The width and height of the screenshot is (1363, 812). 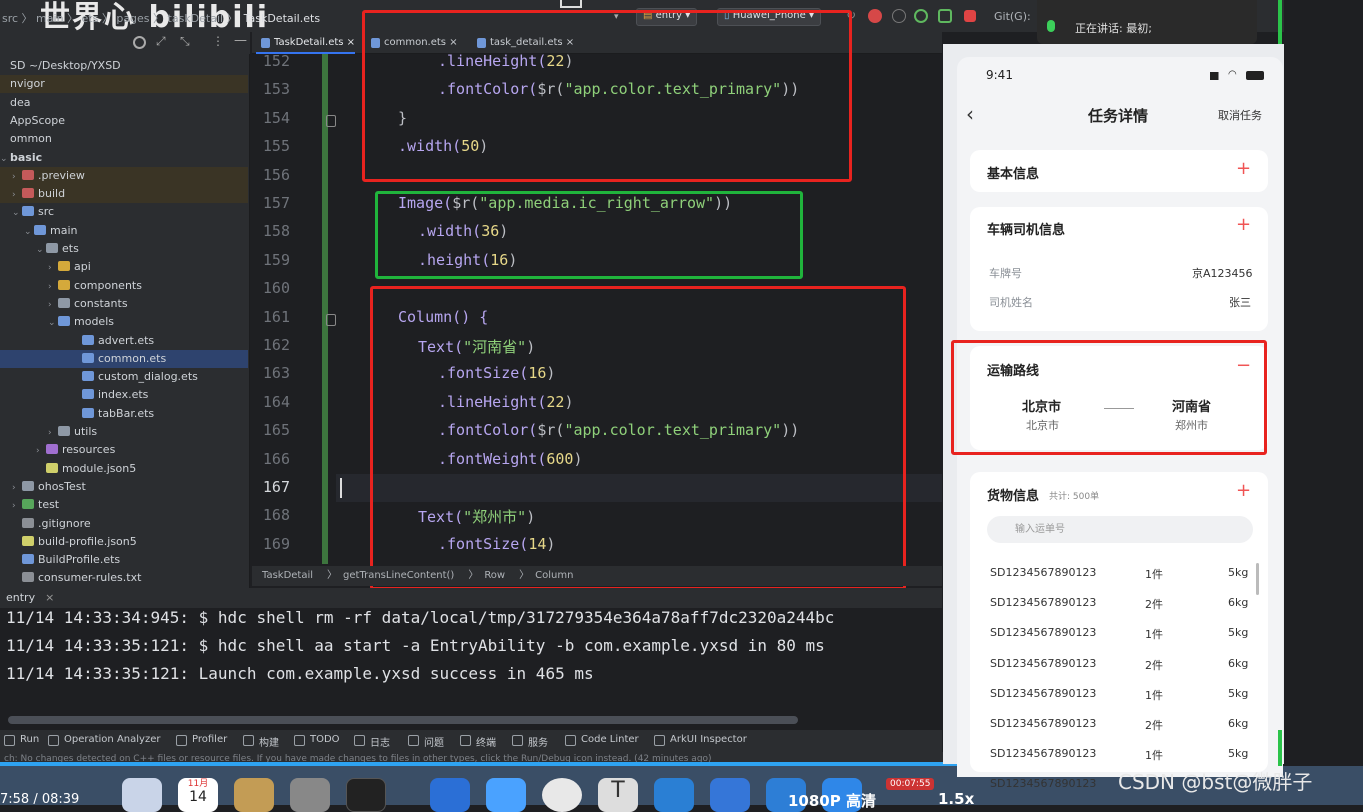 What do you see at coordinates (1257, 579) in the screenshot?
I see `list-scrollbar` at bounding box center [1257, 579].